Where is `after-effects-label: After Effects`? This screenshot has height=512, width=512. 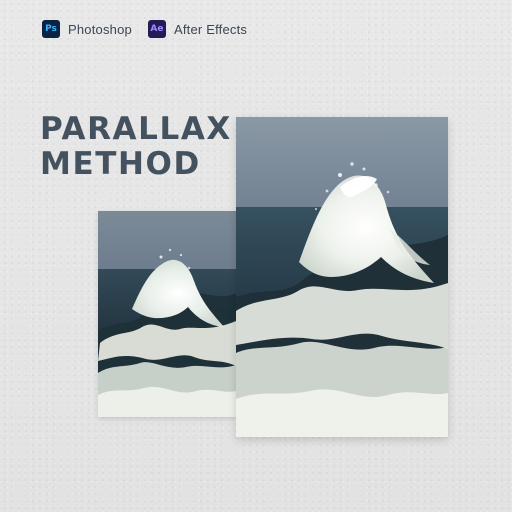 after-effects-label: After Effects is located at coordinates (210, 29).